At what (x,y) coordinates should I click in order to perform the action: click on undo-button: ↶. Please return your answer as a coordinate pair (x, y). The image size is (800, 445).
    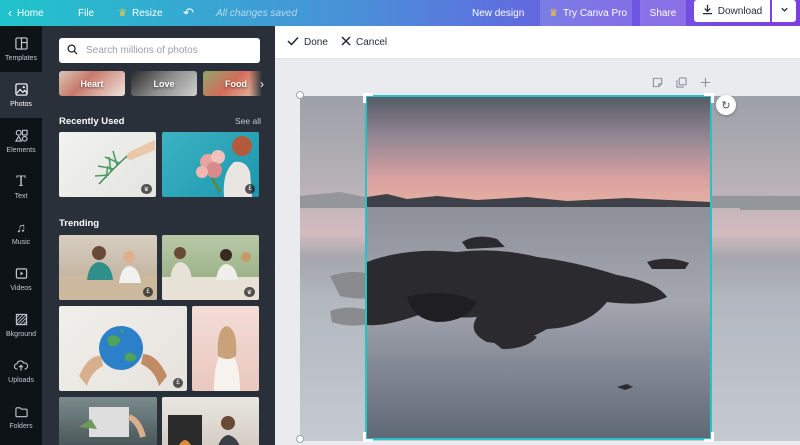
    Looking at the image, I should click on (188, 13).